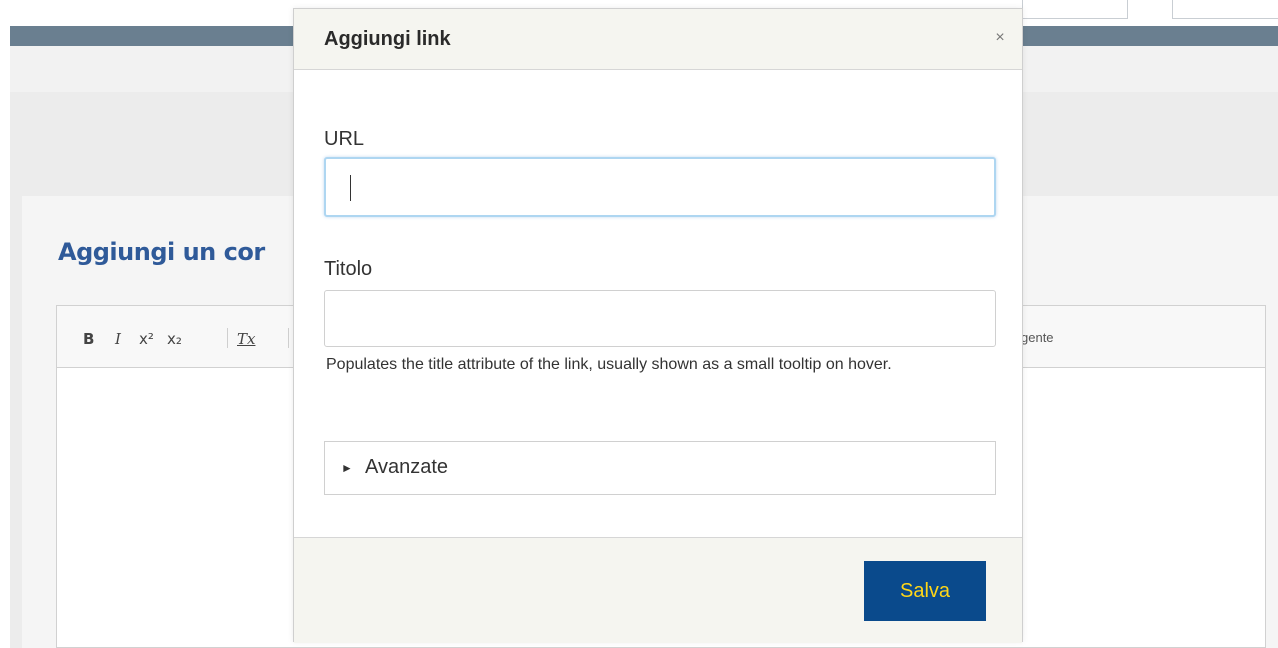 The width and height of the screenshot is (1278, 648). Describe the element at coordinates (1037, 337) in the screenshot. I see `source-button-label: gente` at that location.